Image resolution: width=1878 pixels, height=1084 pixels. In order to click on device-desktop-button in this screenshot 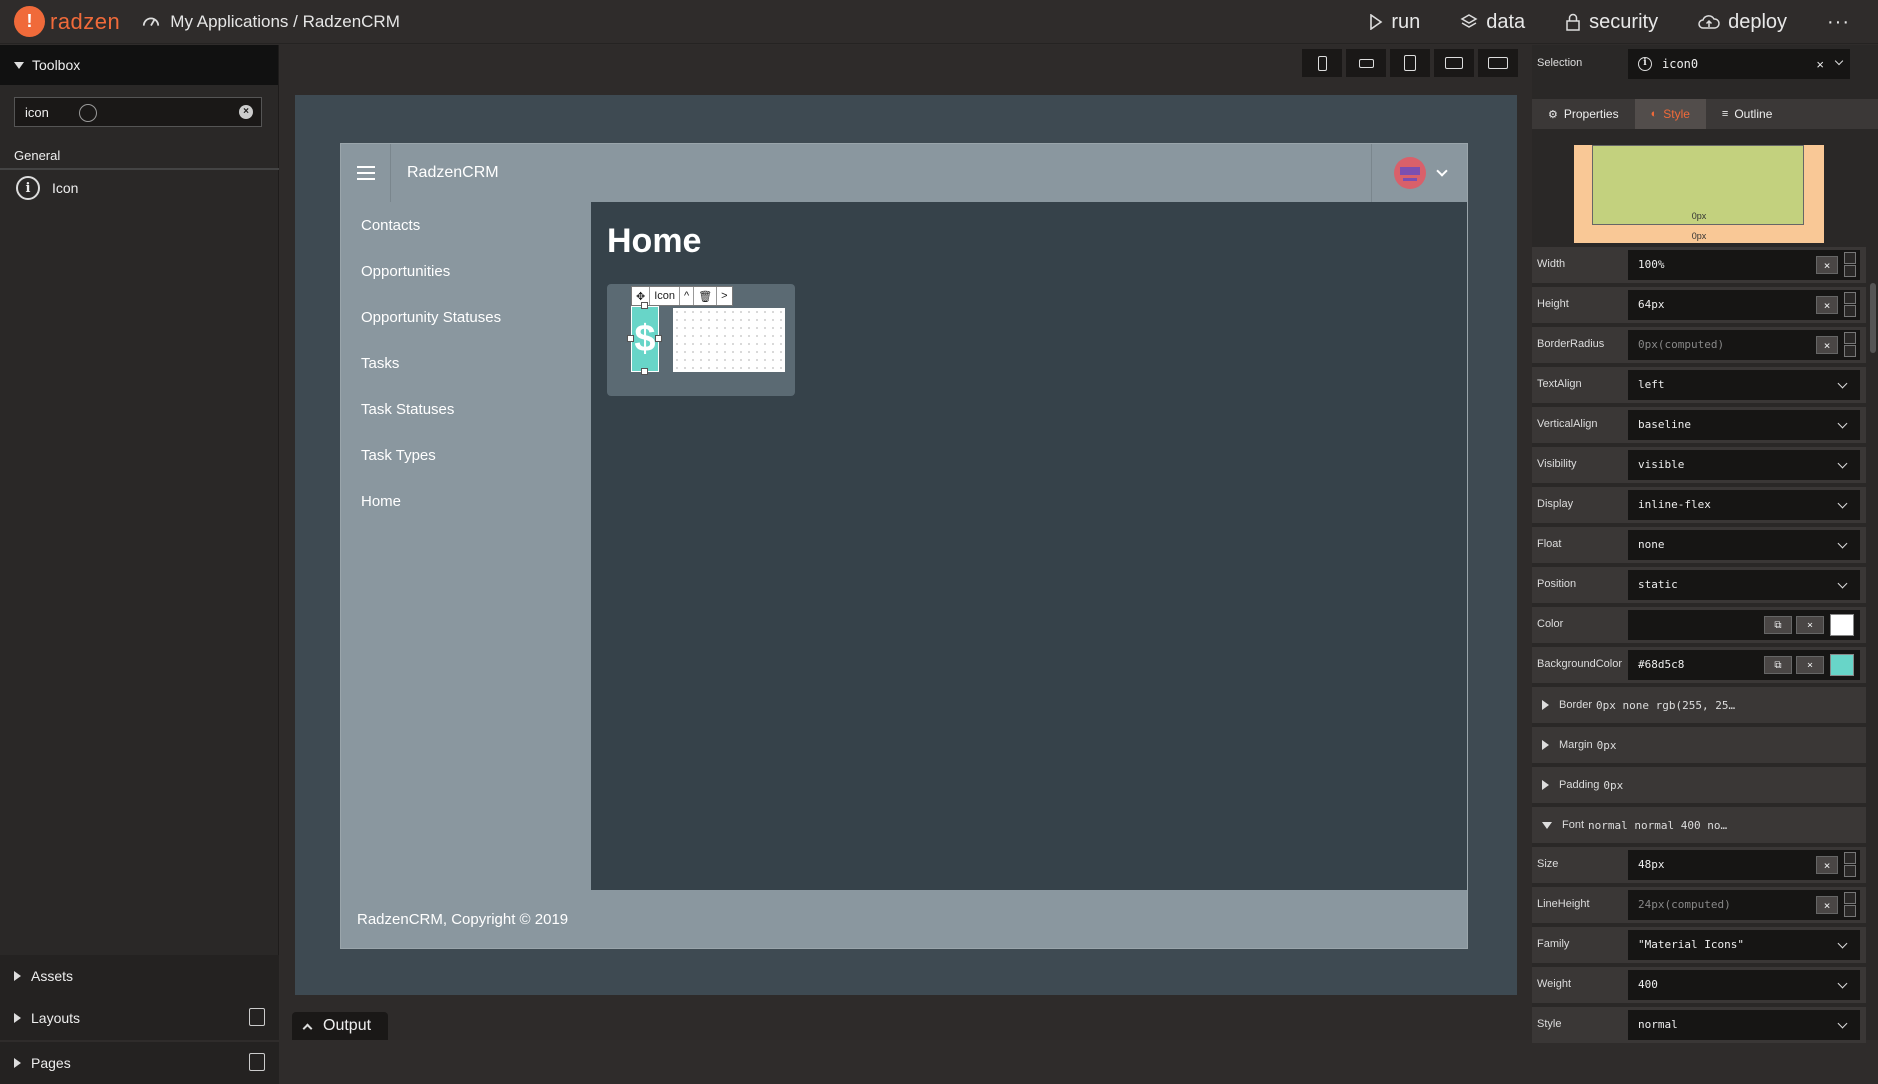, I will do `click(1498, 63)`.